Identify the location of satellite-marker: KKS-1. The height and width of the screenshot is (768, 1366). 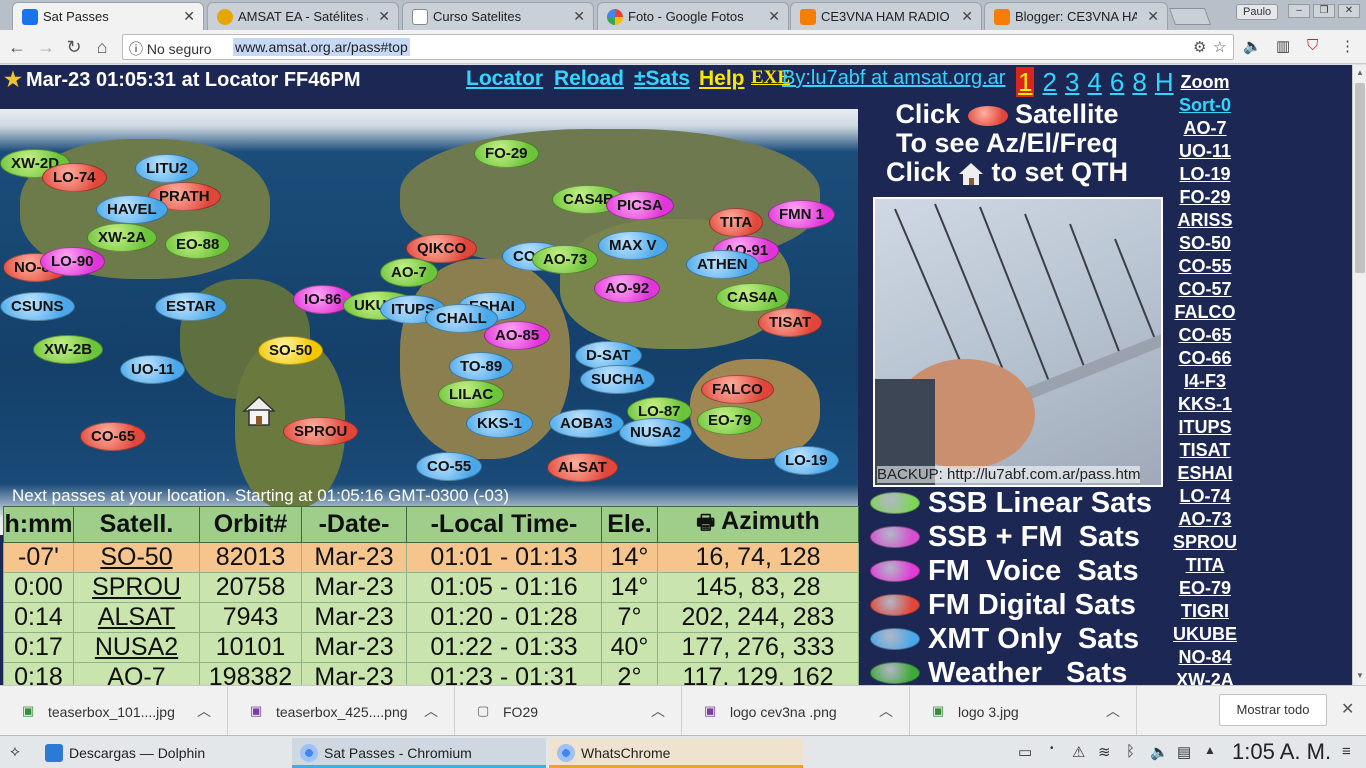
(500, 423).